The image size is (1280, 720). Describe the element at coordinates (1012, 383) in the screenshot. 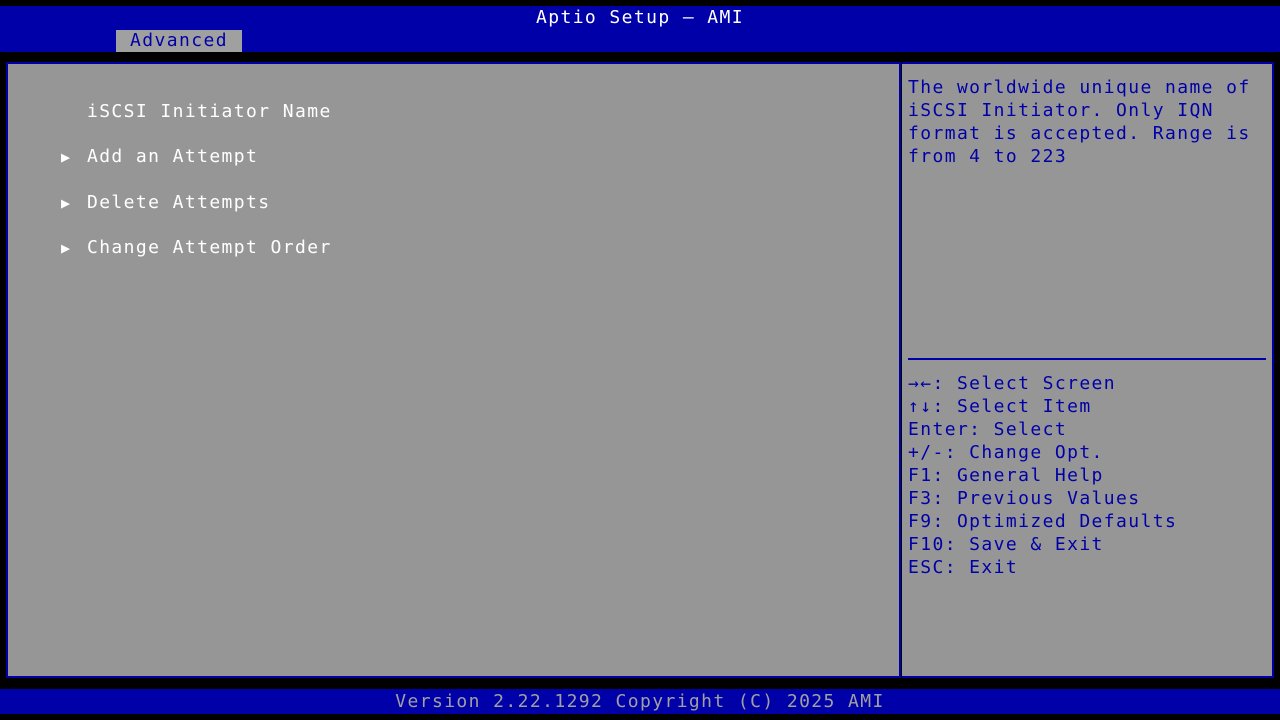

I see `key-hint-select-screen: →←: Select Screen` at that location.